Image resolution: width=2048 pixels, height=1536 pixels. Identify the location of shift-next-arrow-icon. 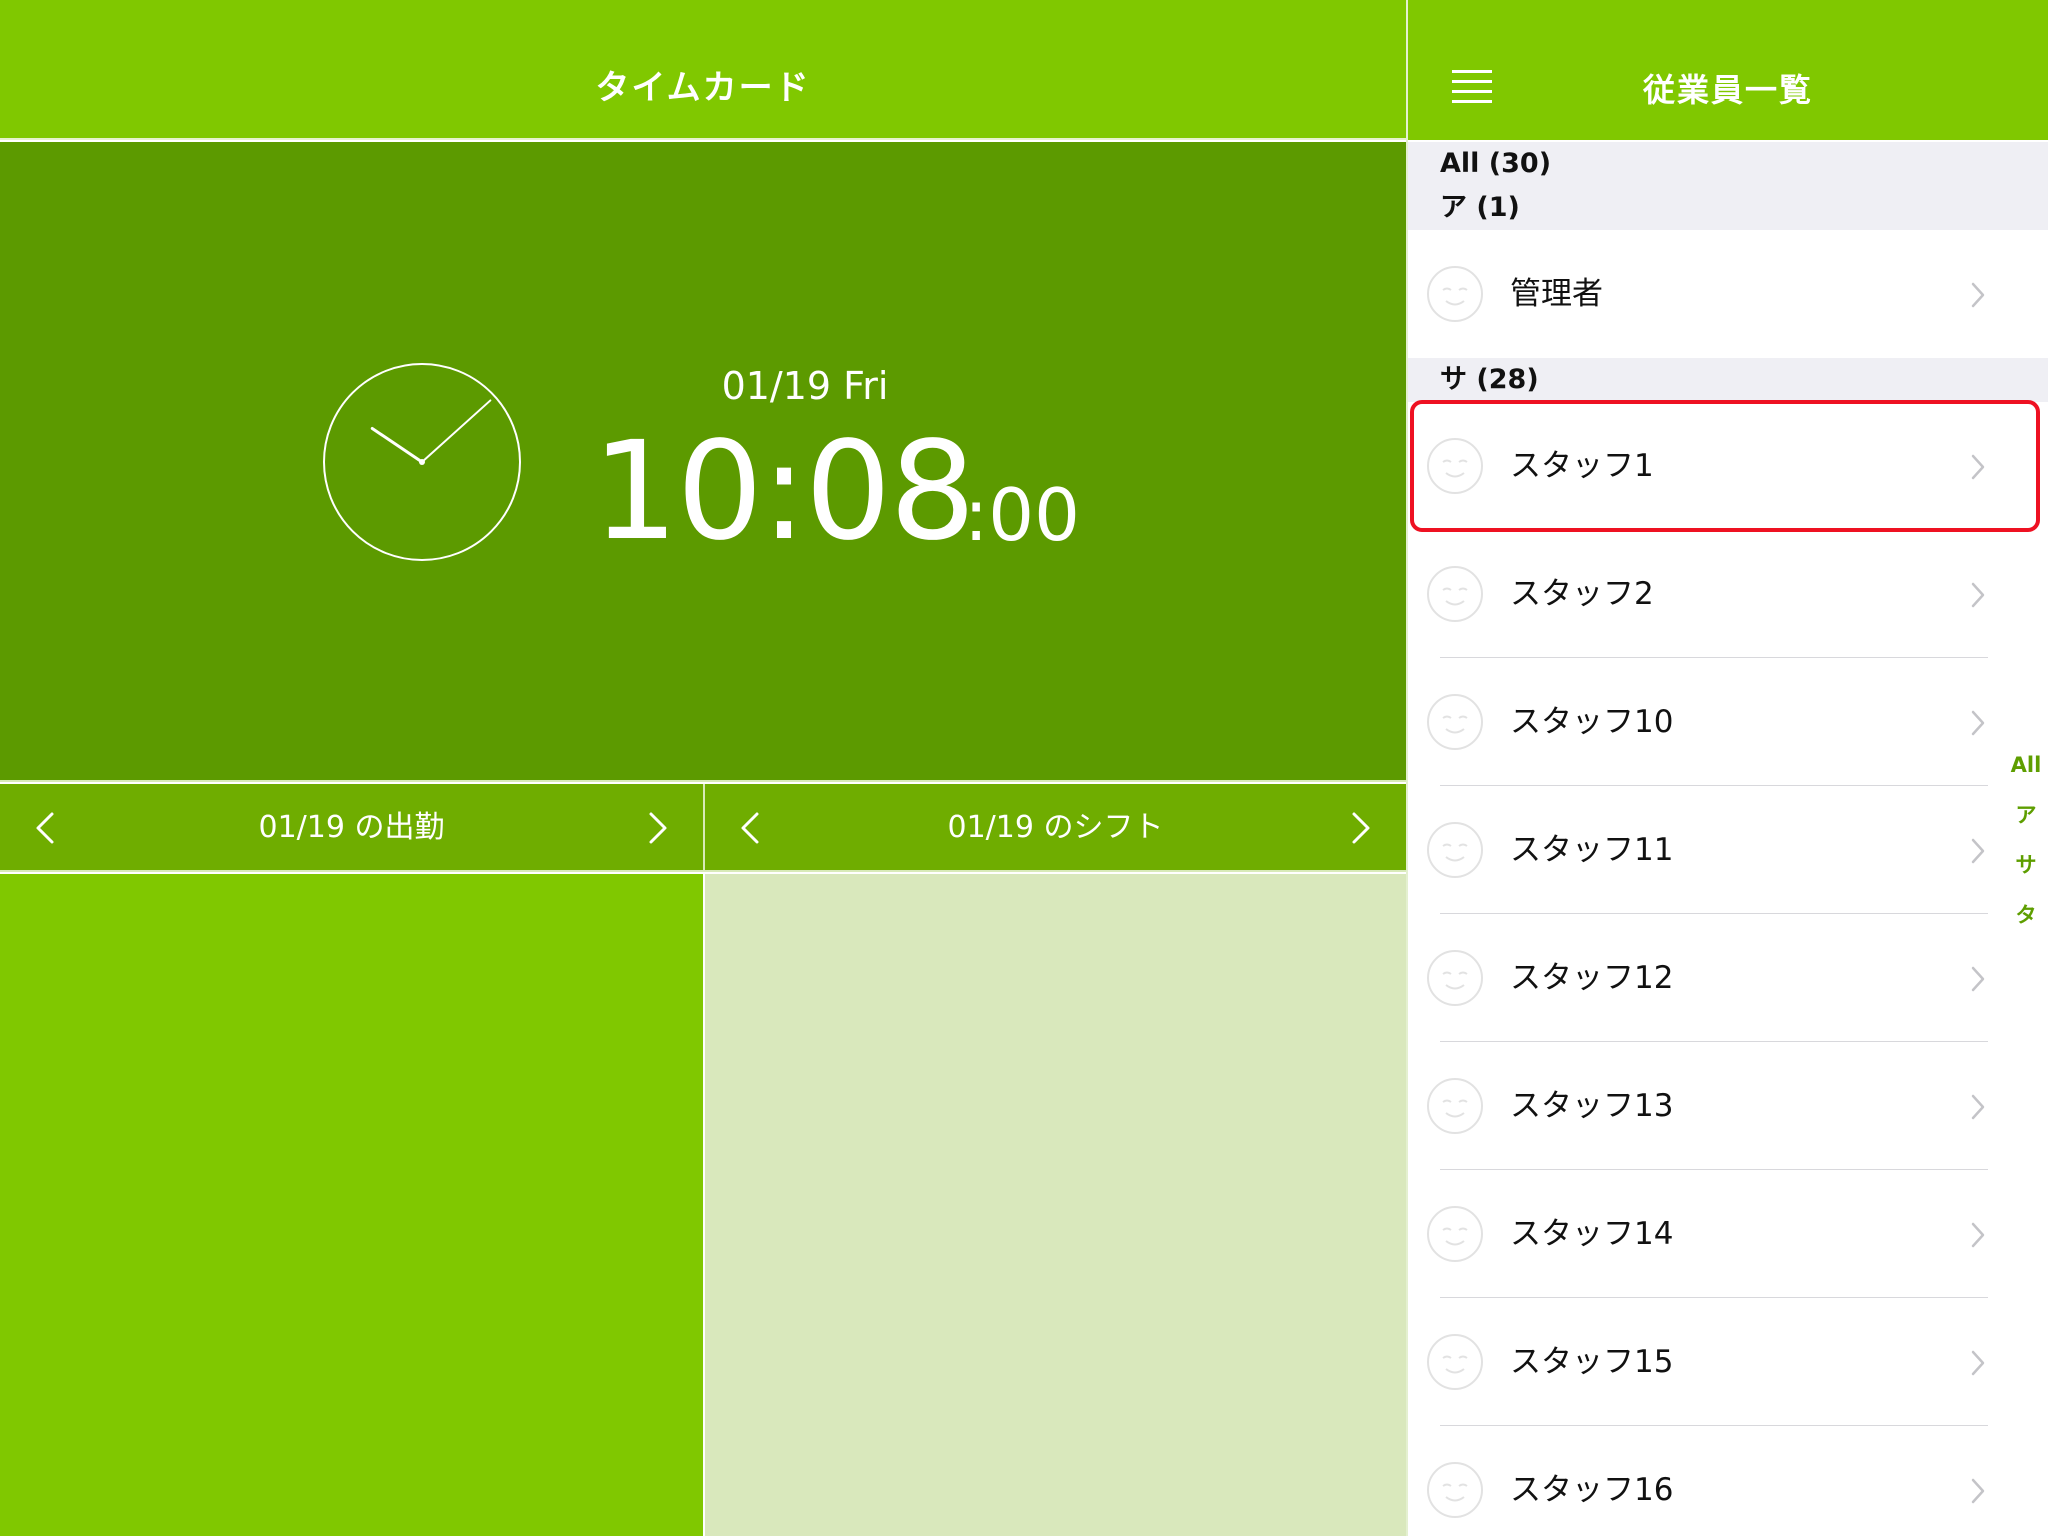
(1360, 828).